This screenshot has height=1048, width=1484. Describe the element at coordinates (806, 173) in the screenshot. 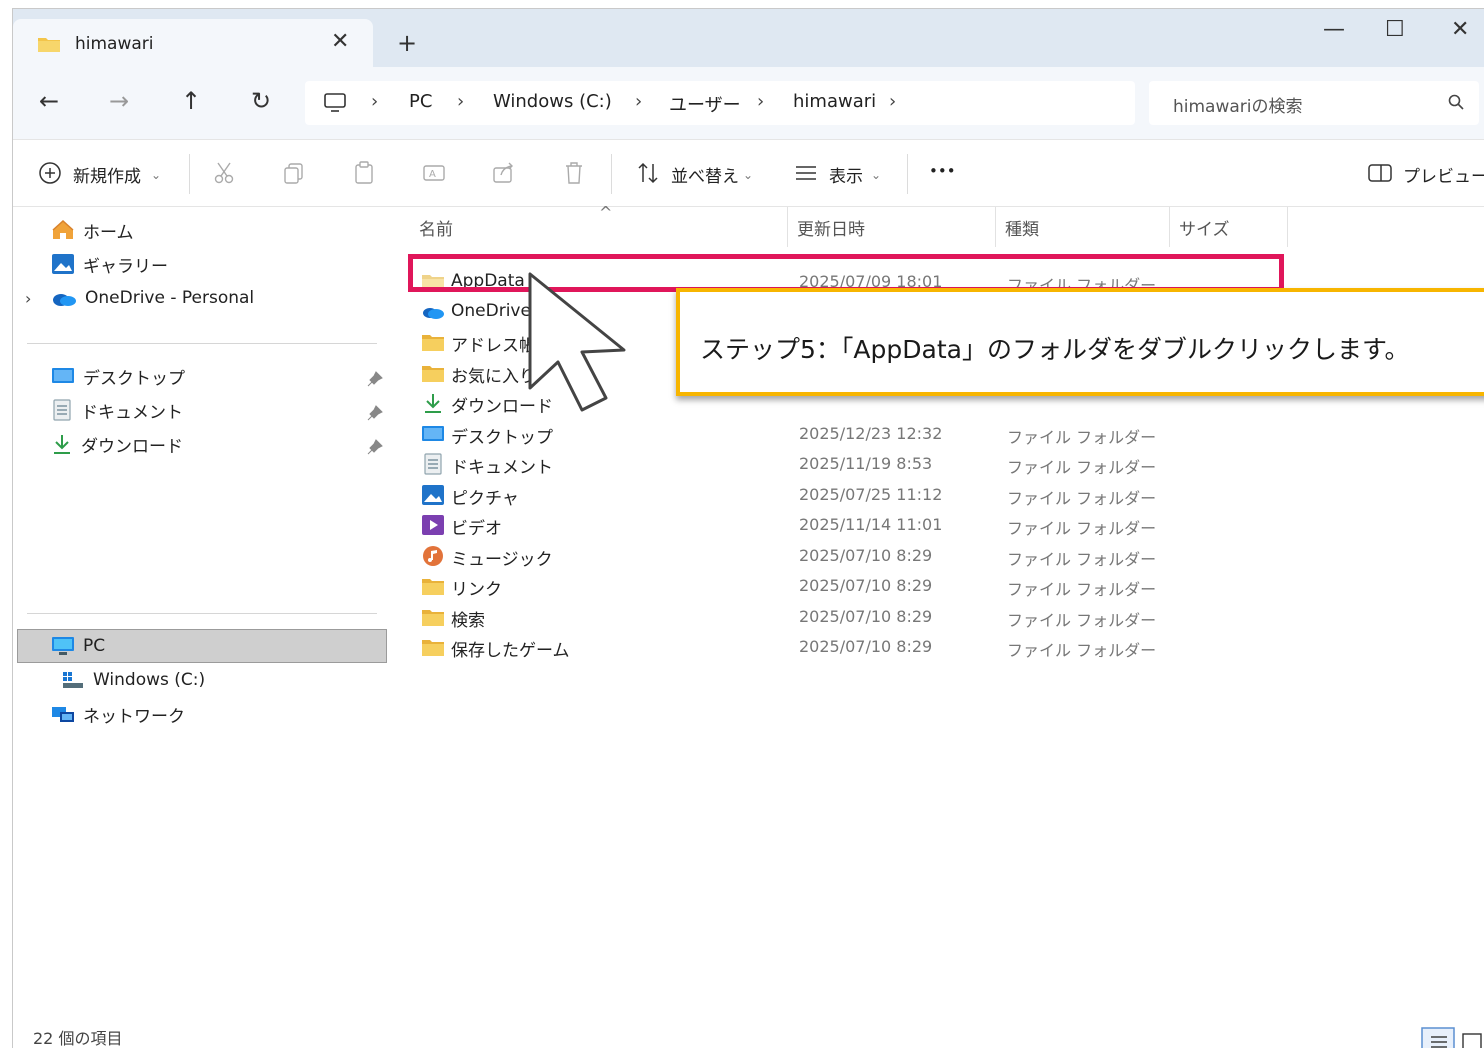

I see `view-icon` at that location.